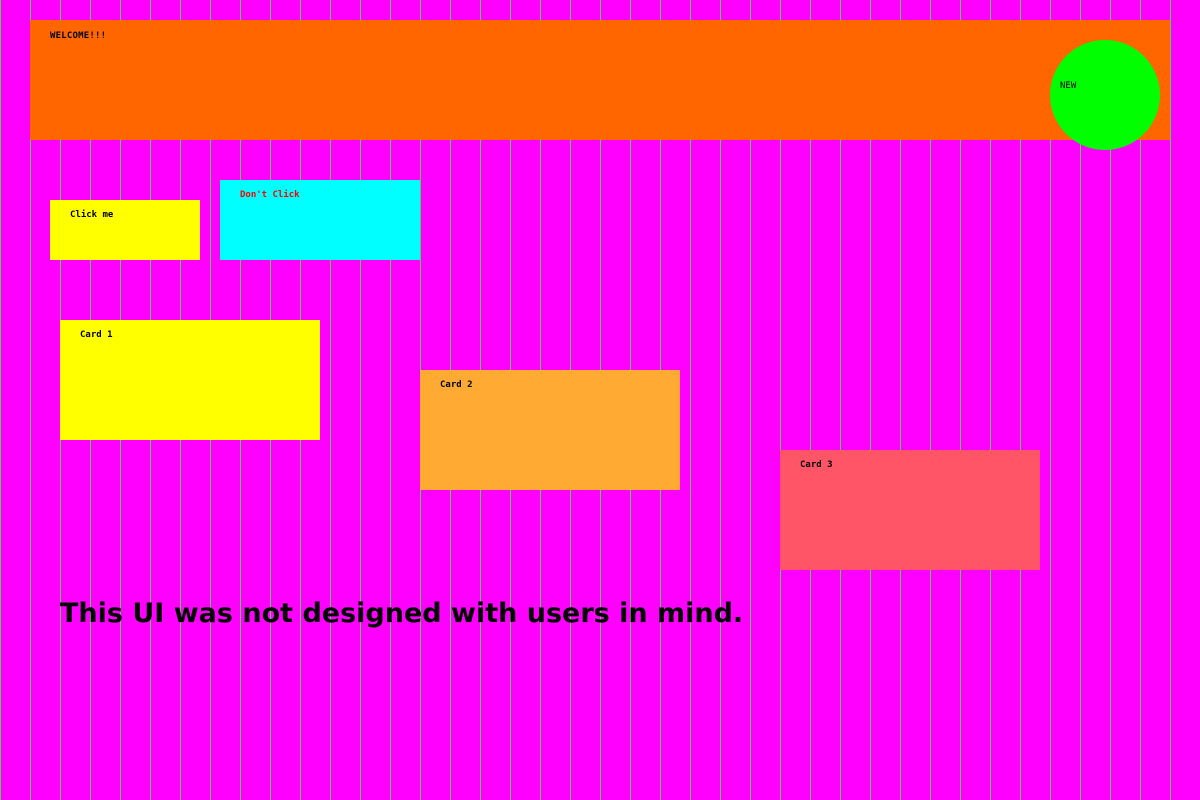  What do you see at coordinates (270, 195) in the screenshot?
I see `dont-click-button-label: Don't Click` at bounding box center [270, 195].